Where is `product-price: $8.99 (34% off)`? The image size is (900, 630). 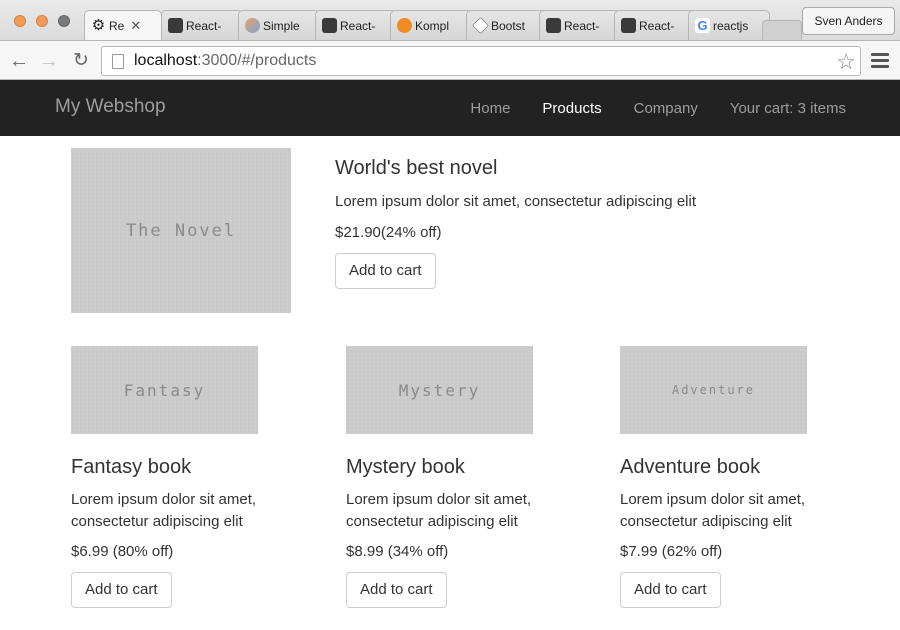 product-price: $8.99 (34% off) is located at coordinates (397, 551).